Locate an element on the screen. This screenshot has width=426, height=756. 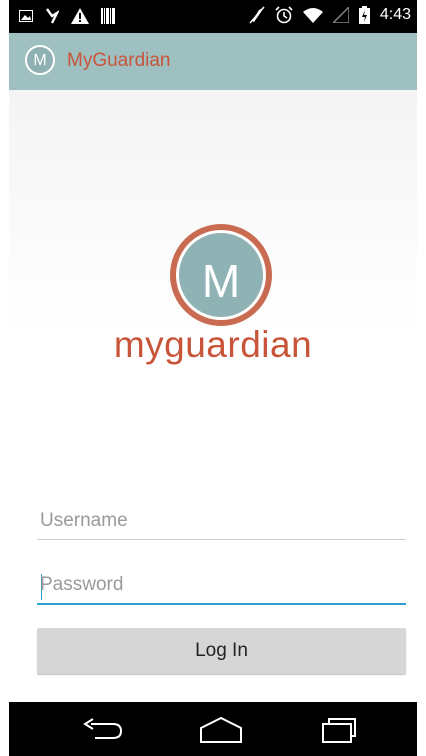
signal-icon is located at coordinates (52, 16).